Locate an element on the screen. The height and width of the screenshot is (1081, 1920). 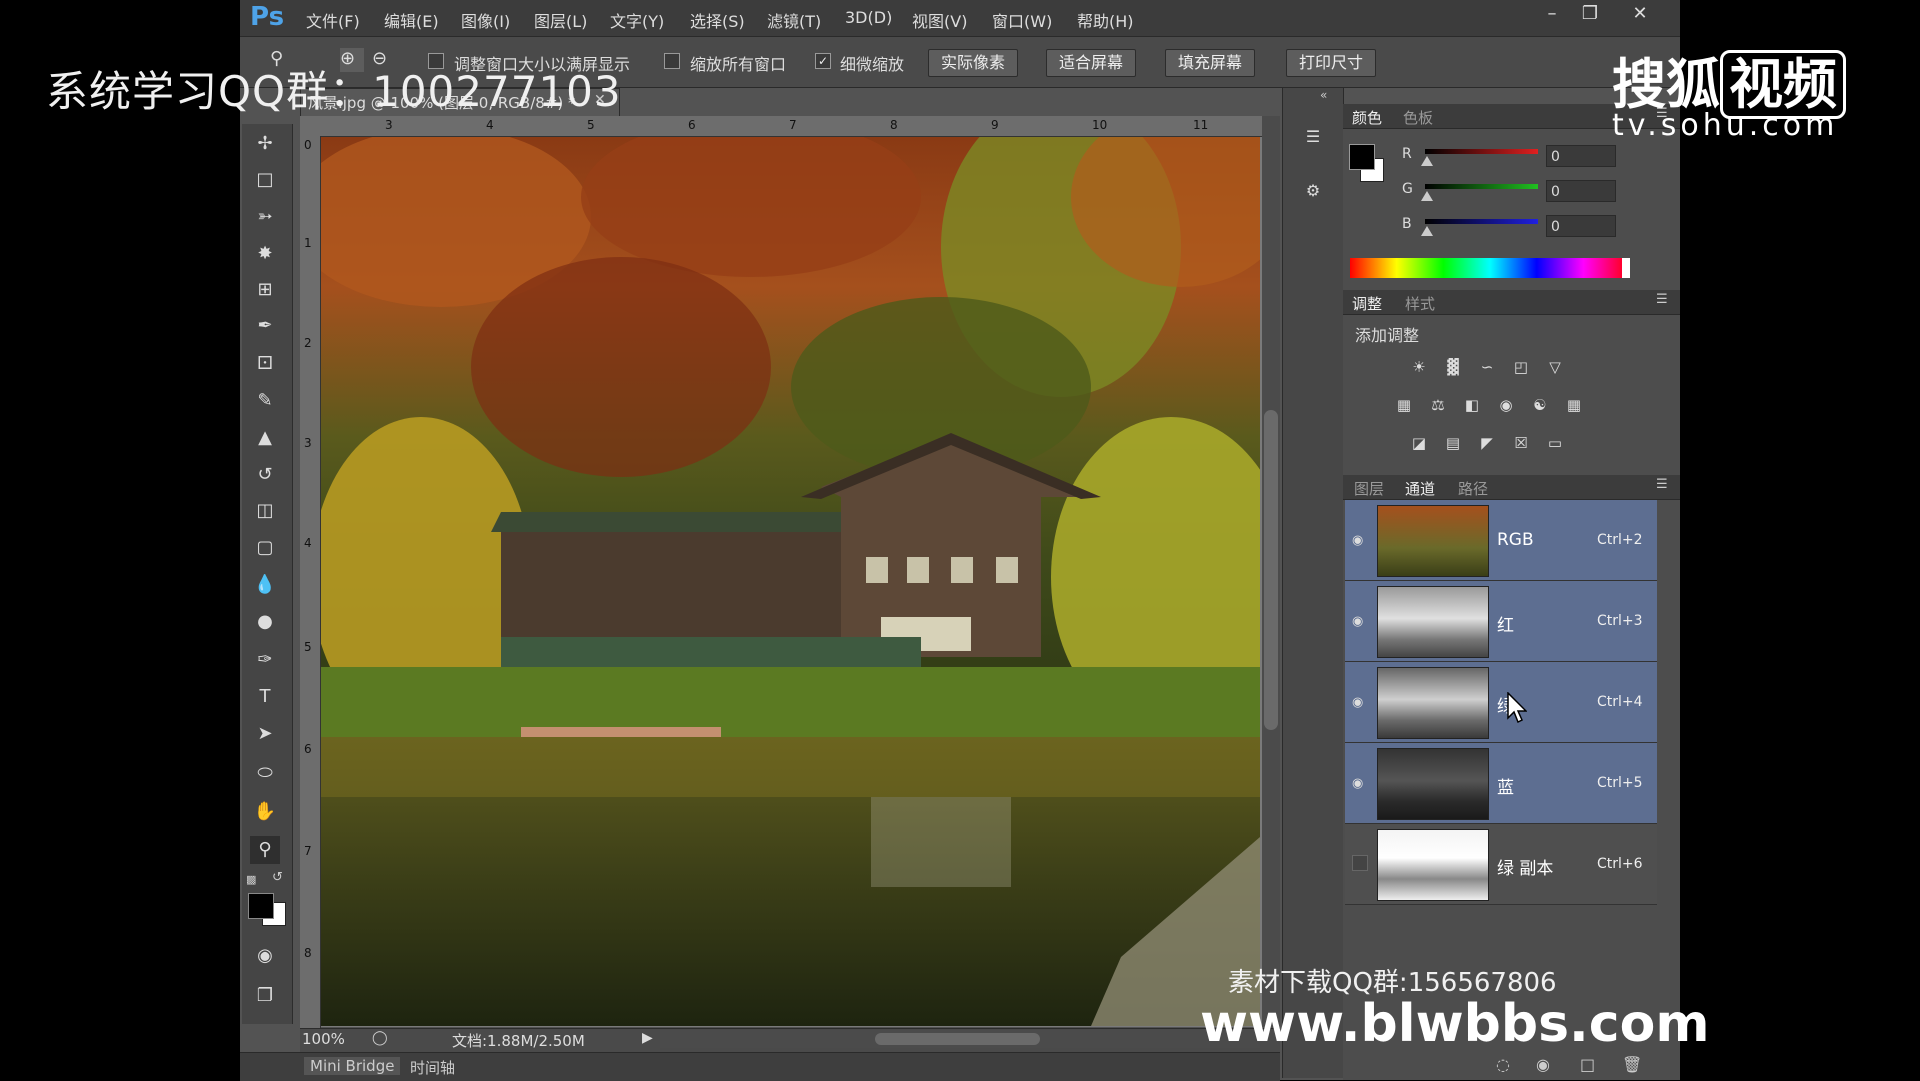
g-slider-handle is located at coordinates (1427, 196).